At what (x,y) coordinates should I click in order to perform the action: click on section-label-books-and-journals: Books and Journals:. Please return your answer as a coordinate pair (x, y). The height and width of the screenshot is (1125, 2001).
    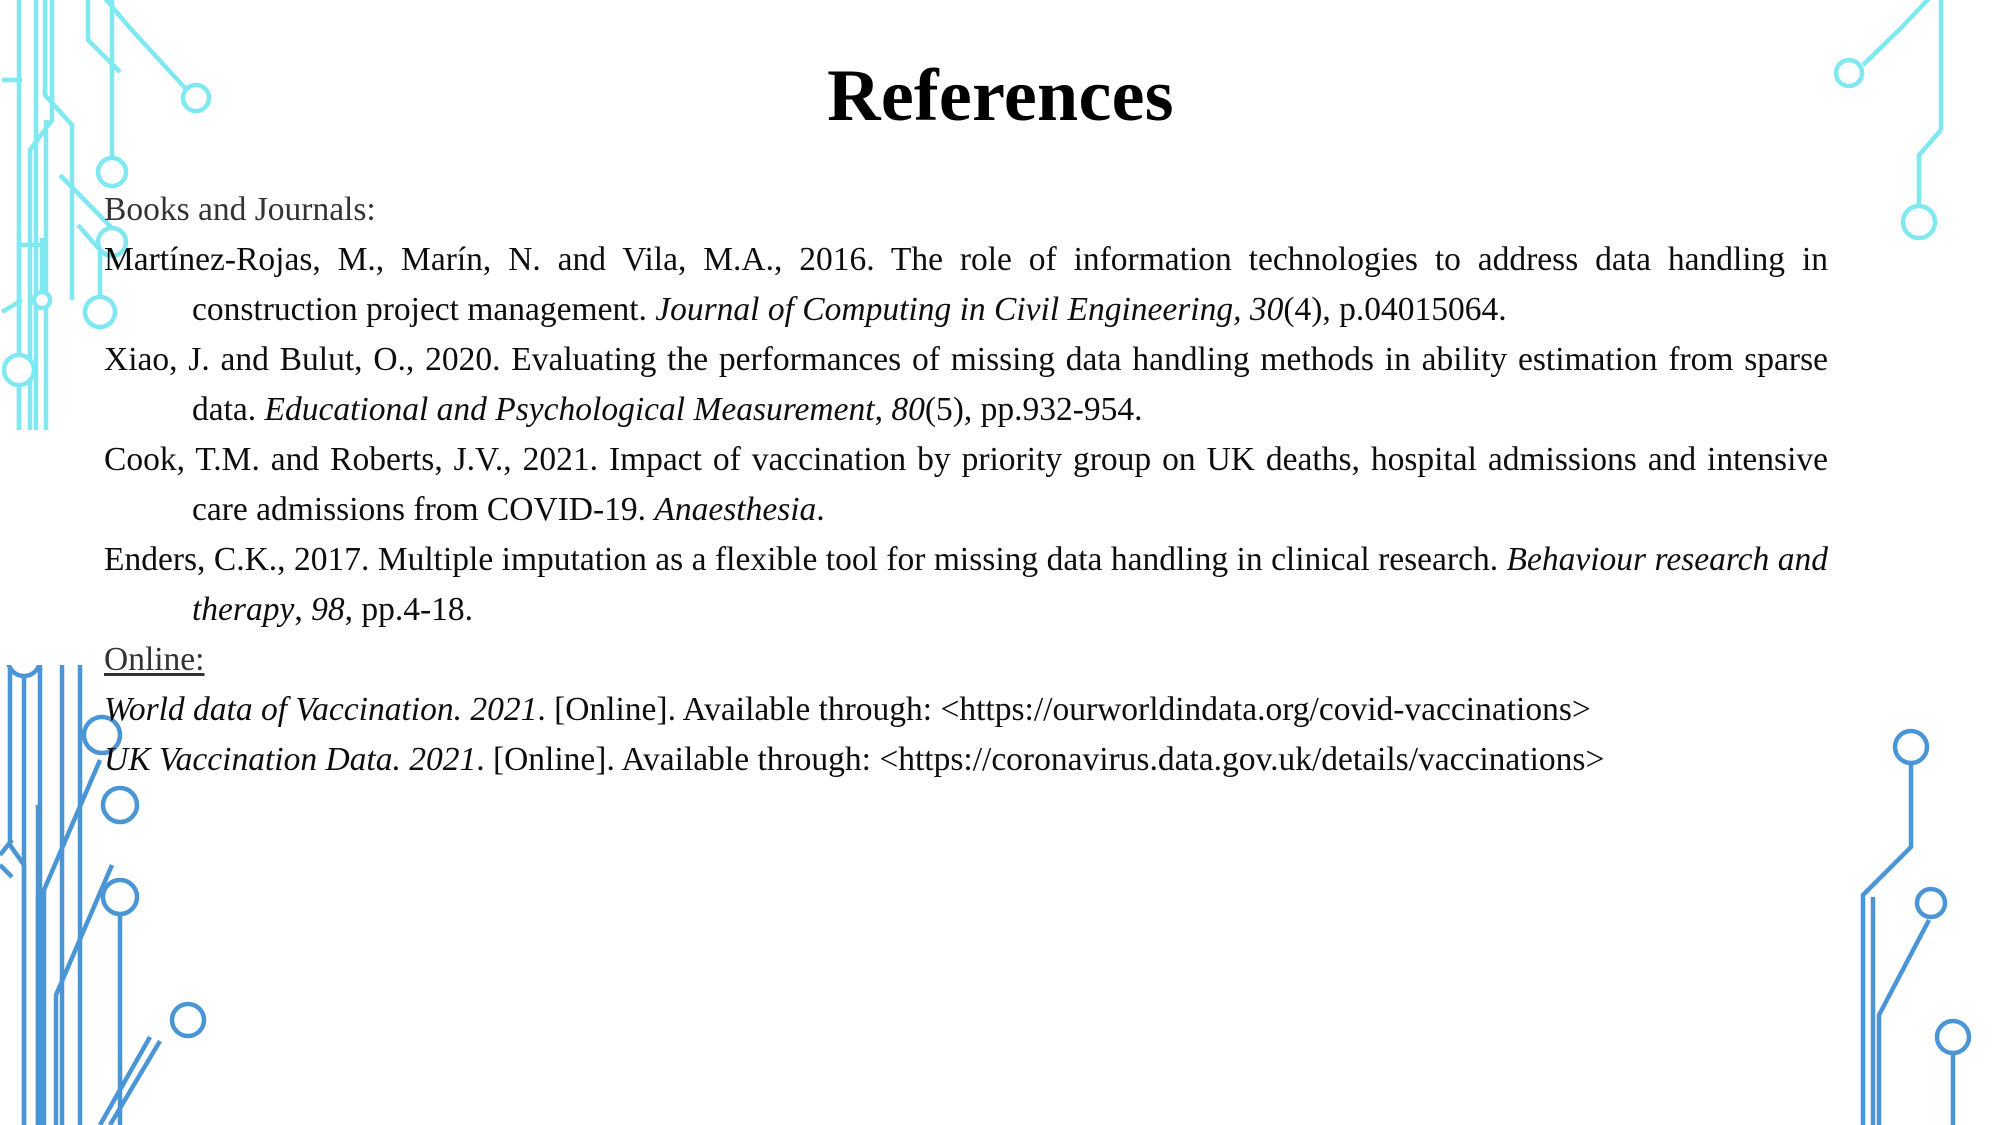
    Looking at the image, I should click on (240, 209).